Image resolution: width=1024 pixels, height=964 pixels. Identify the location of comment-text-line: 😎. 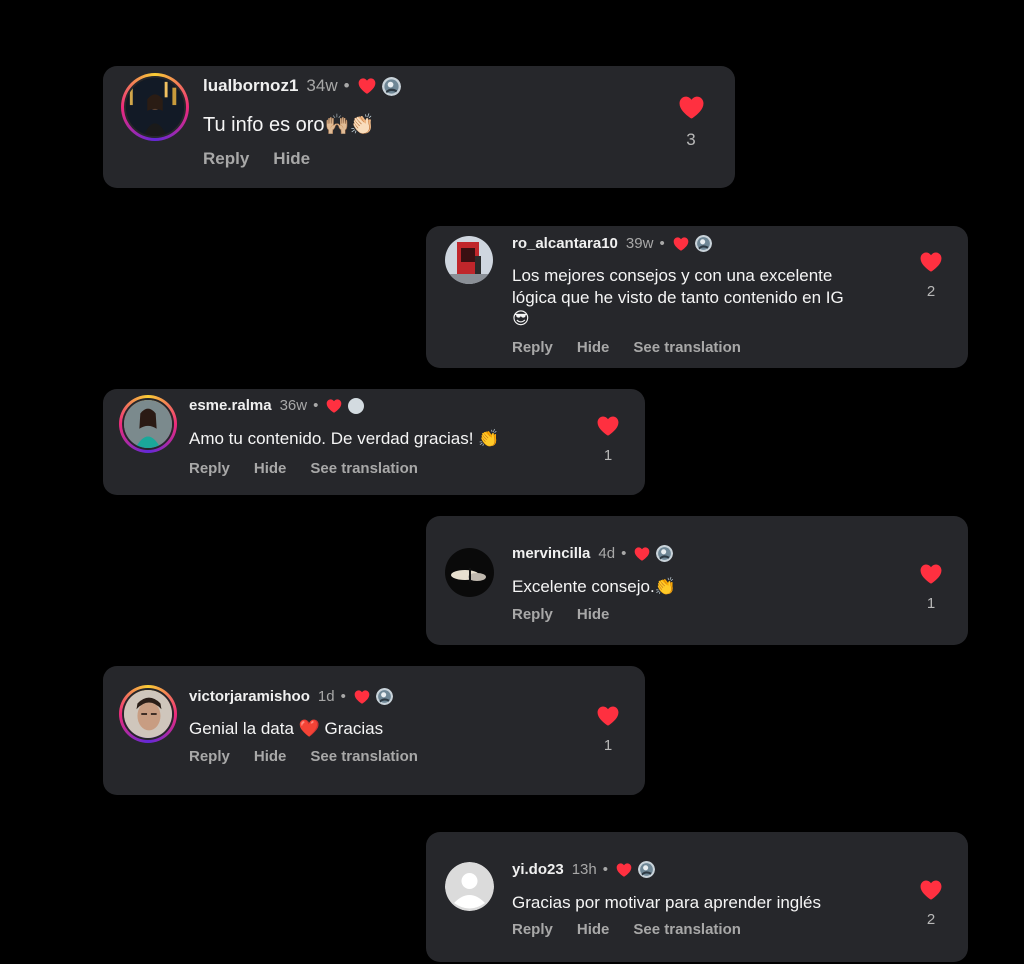
(521, 319).